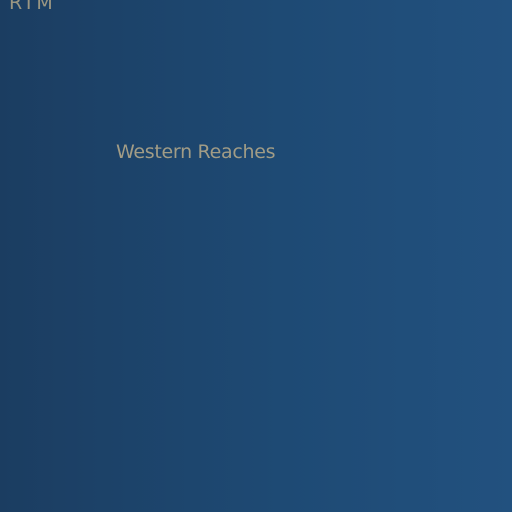  What do you see at coordinates (196, 152) in the screenshot?
I see `region-label-western-reaches: Western Reaches` at bounding box center [196, 152].